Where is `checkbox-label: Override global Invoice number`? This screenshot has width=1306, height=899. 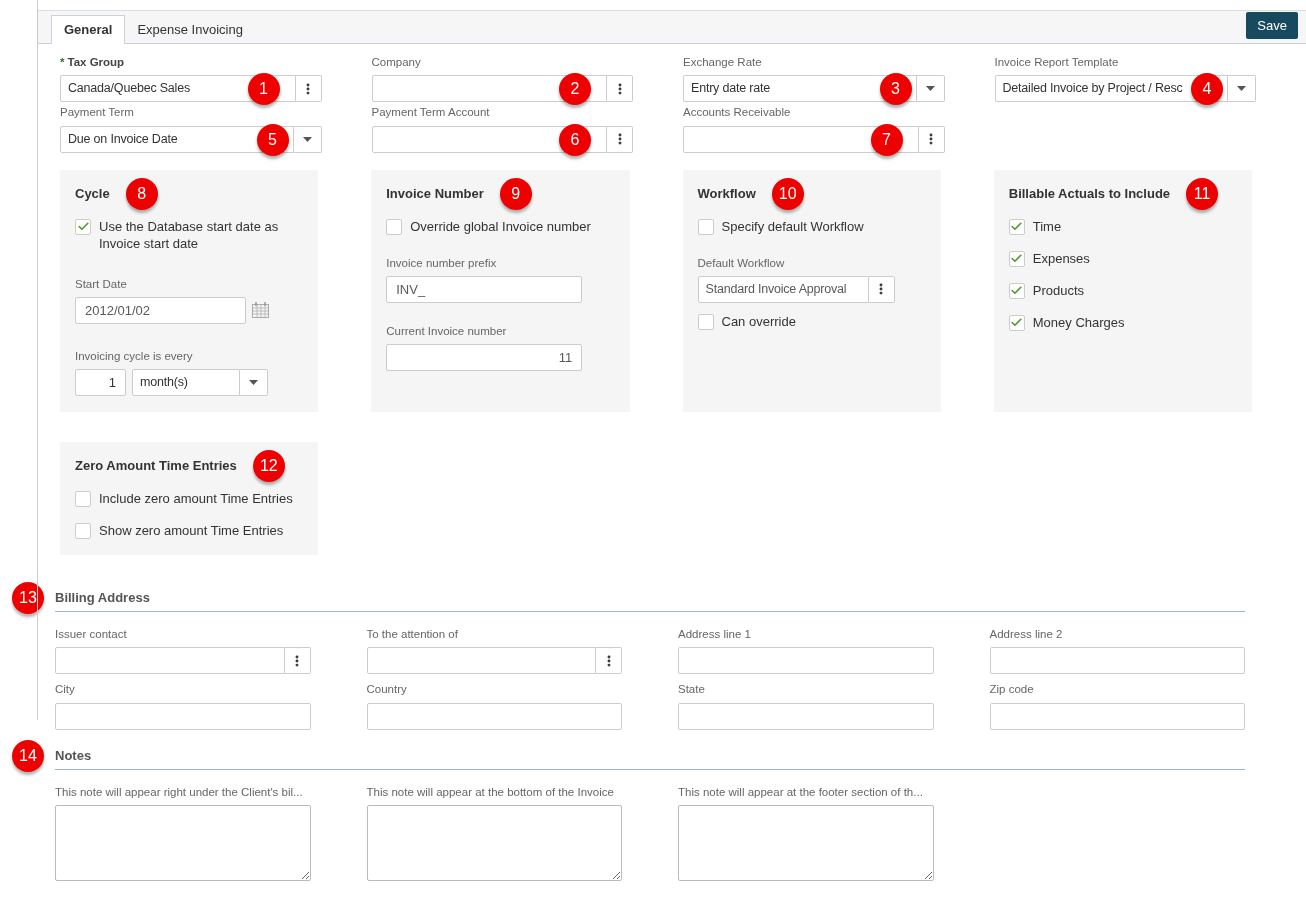
checkbox-label: Override global Invoice number is located at coordinates (500, 226).